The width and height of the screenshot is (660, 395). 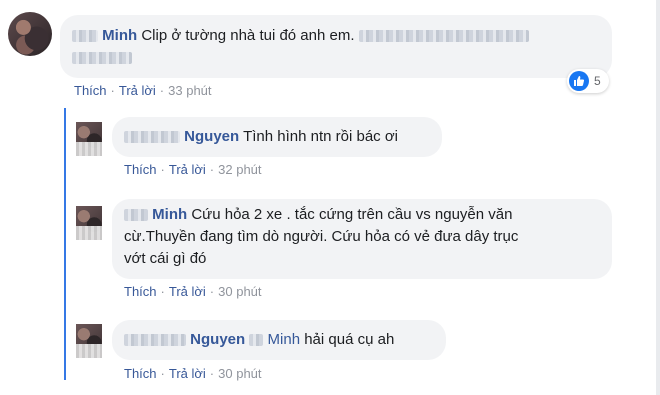 I want to click on reply-bubble: Nguyen Tình hình ntn rồi bác ơi, so click(x=277, y=137).